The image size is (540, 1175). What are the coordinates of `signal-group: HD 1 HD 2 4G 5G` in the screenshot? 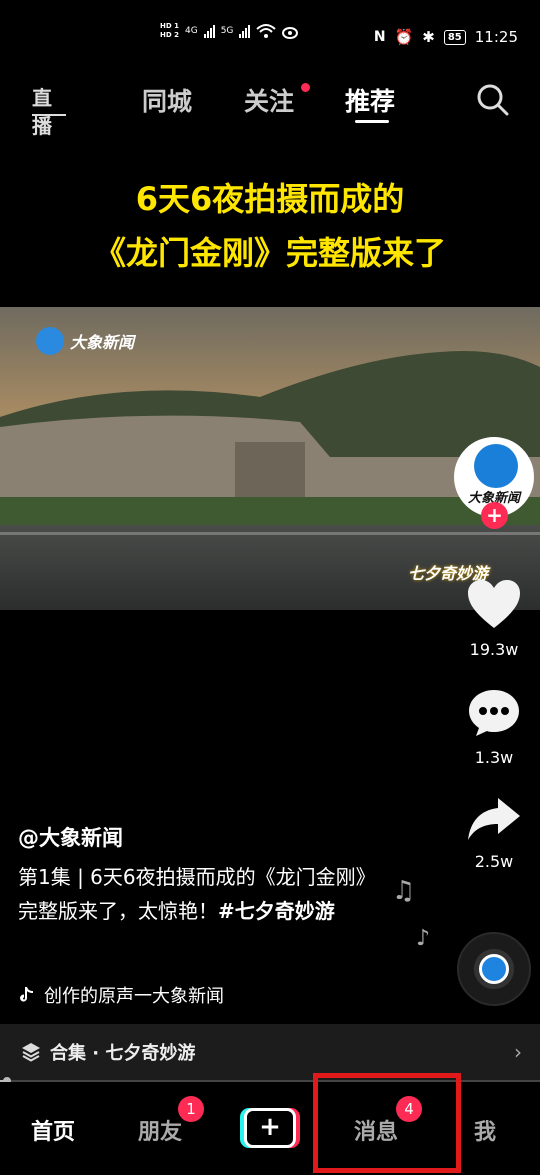 It's located at (230, 31).